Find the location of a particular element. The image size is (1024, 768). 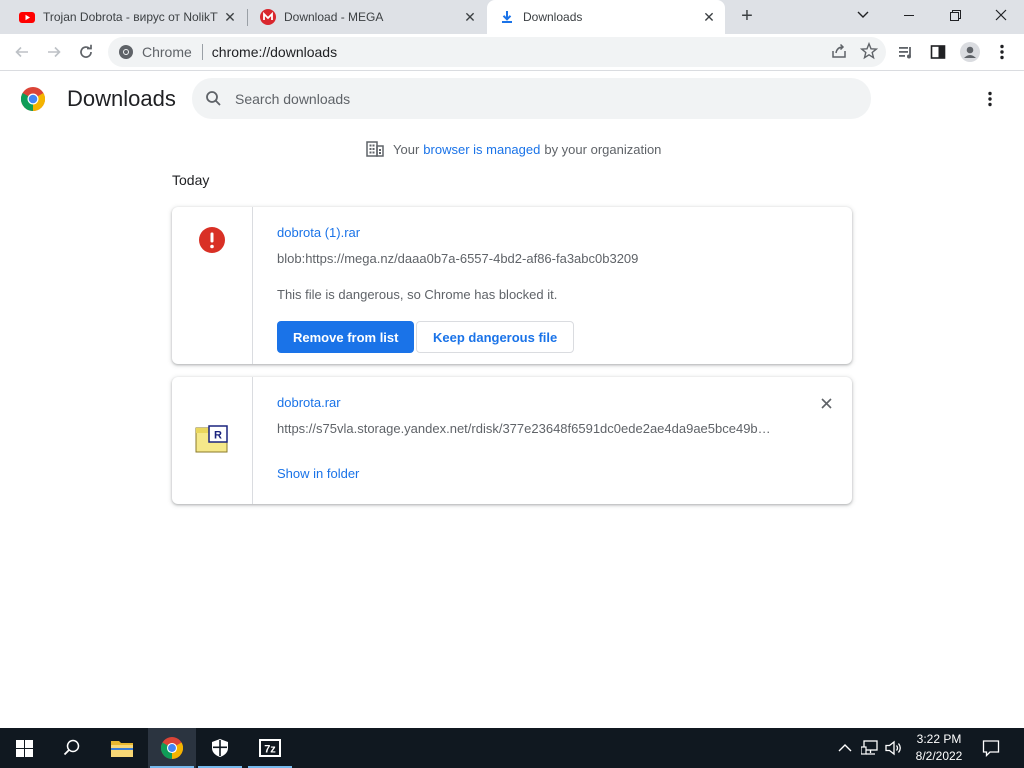

downloads-menu-button is located at coordinates (990, 99).